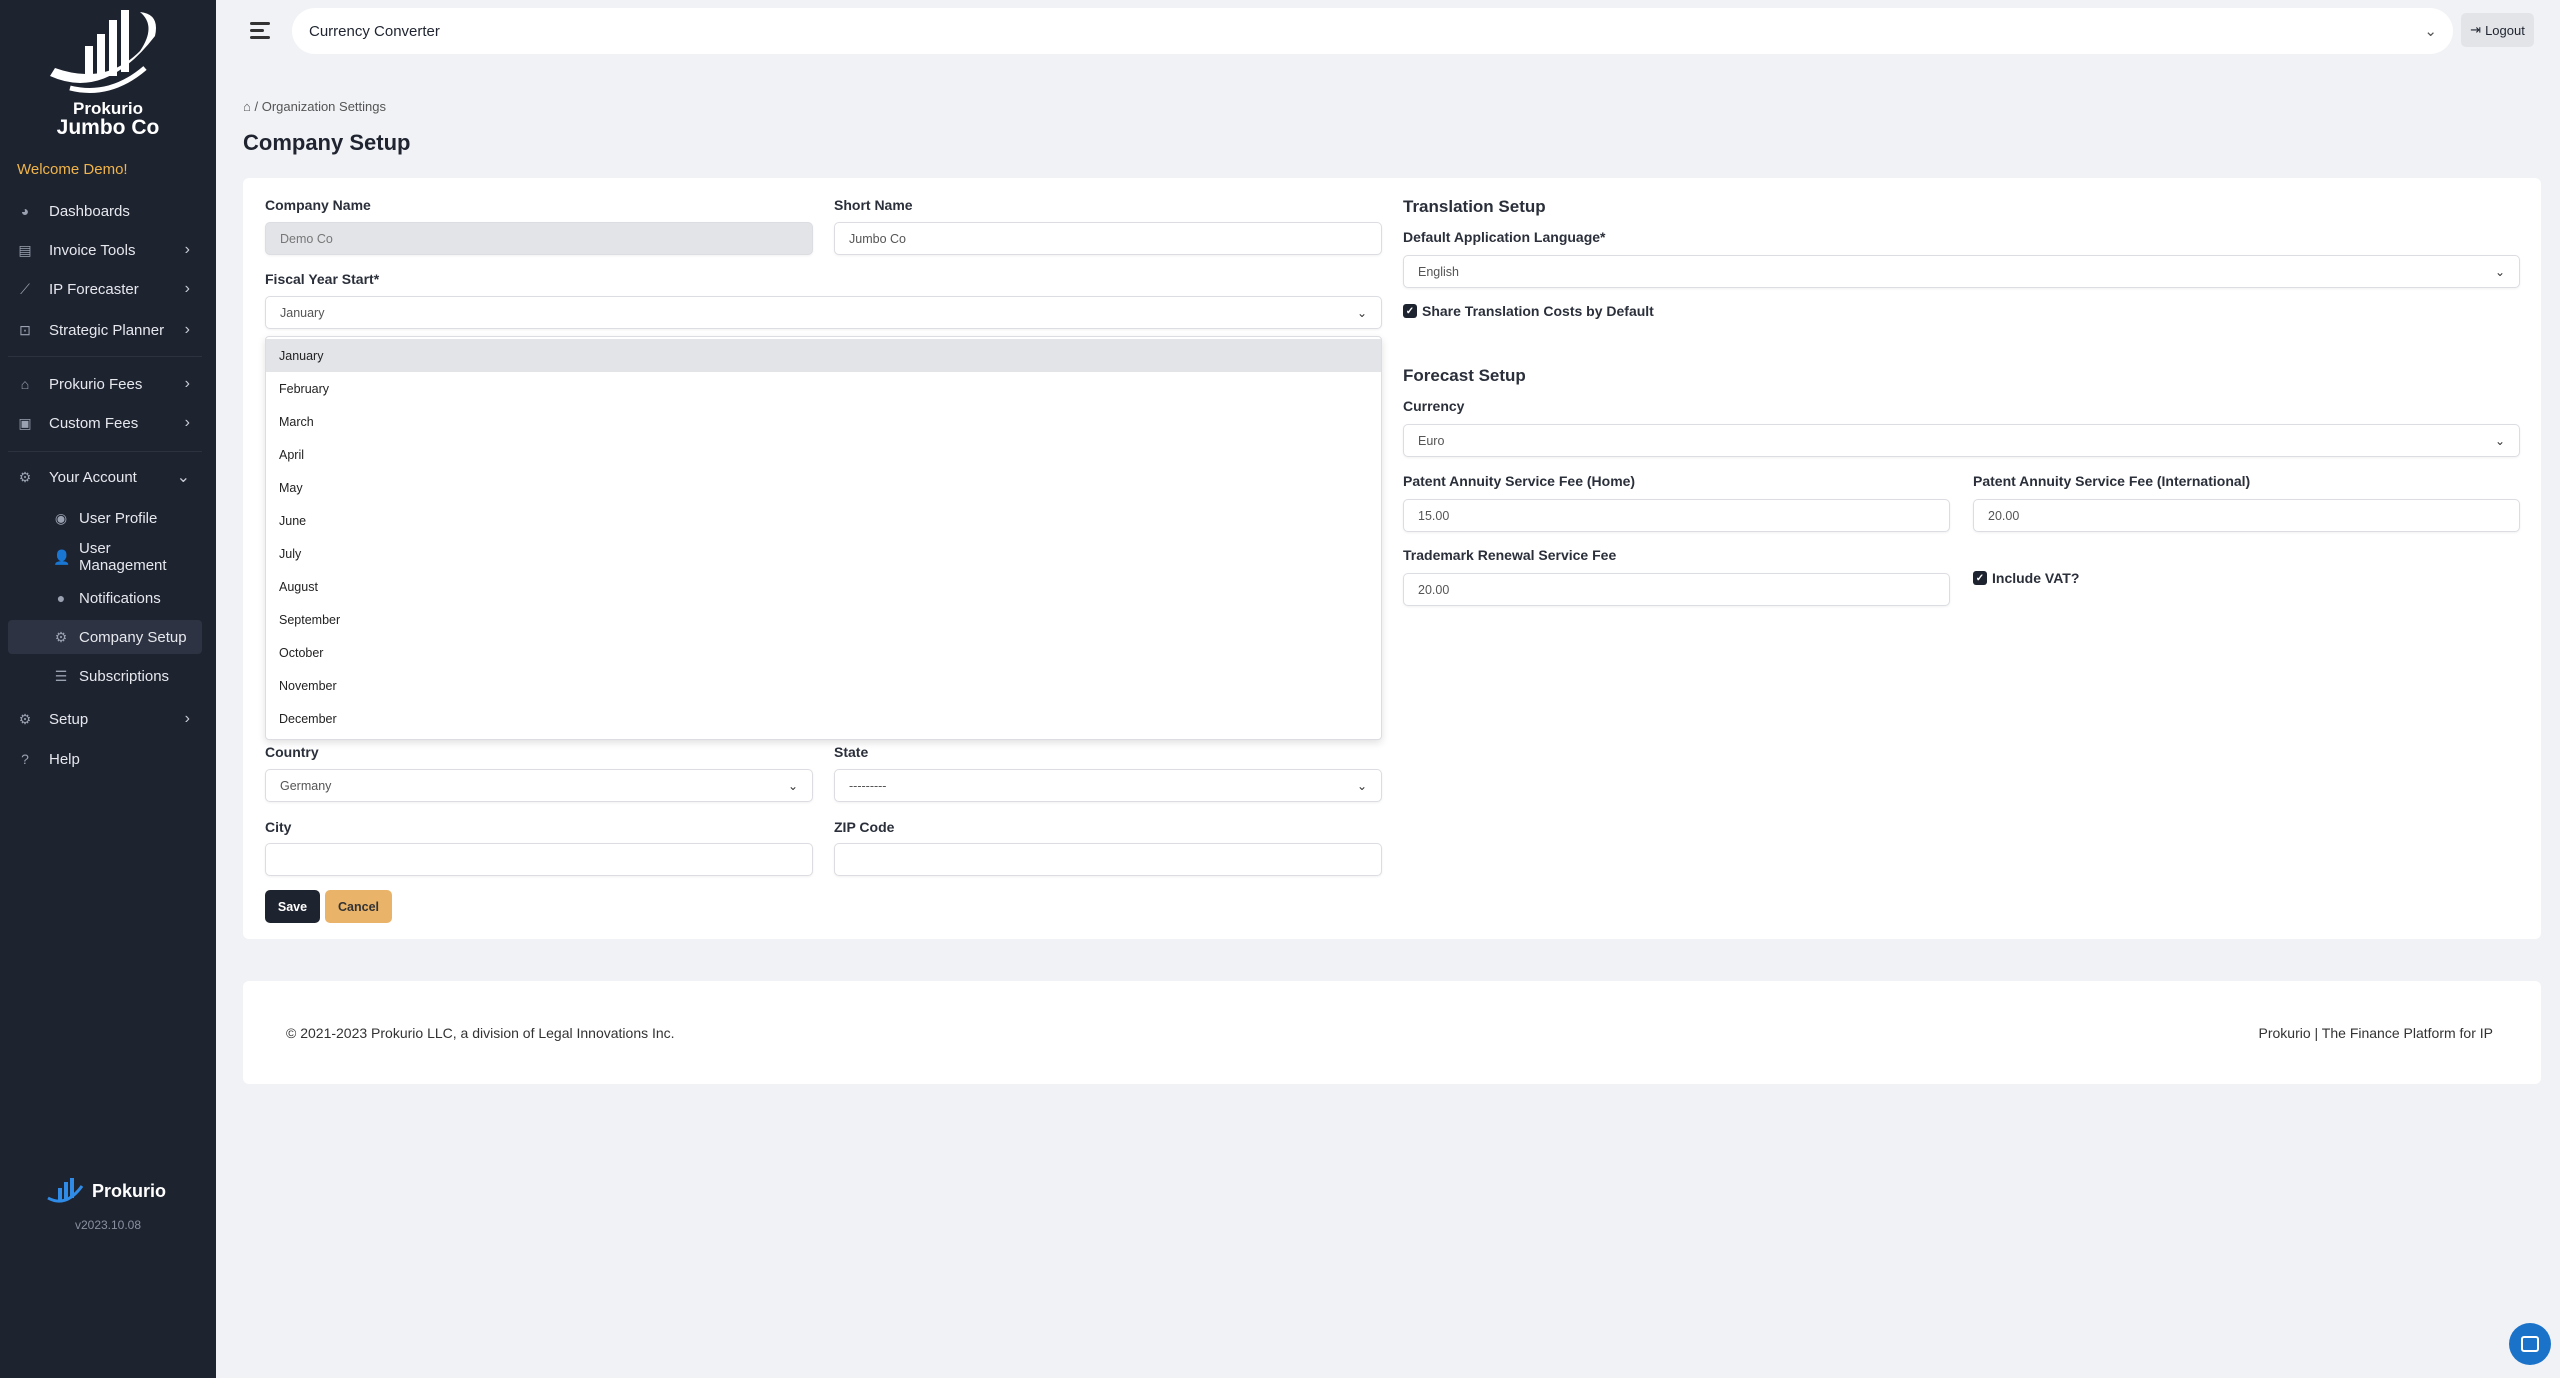 The height and width of the screenshot is (1378, 2560). Describe the element at coordinates (1961, 271) in the screenshot. I see `language-select: English ⌄` at that location.